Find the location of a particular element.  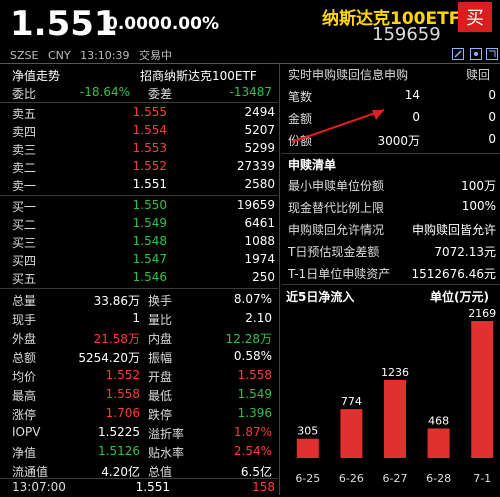

buy-button: 买 is located at coordinates (475, 17).